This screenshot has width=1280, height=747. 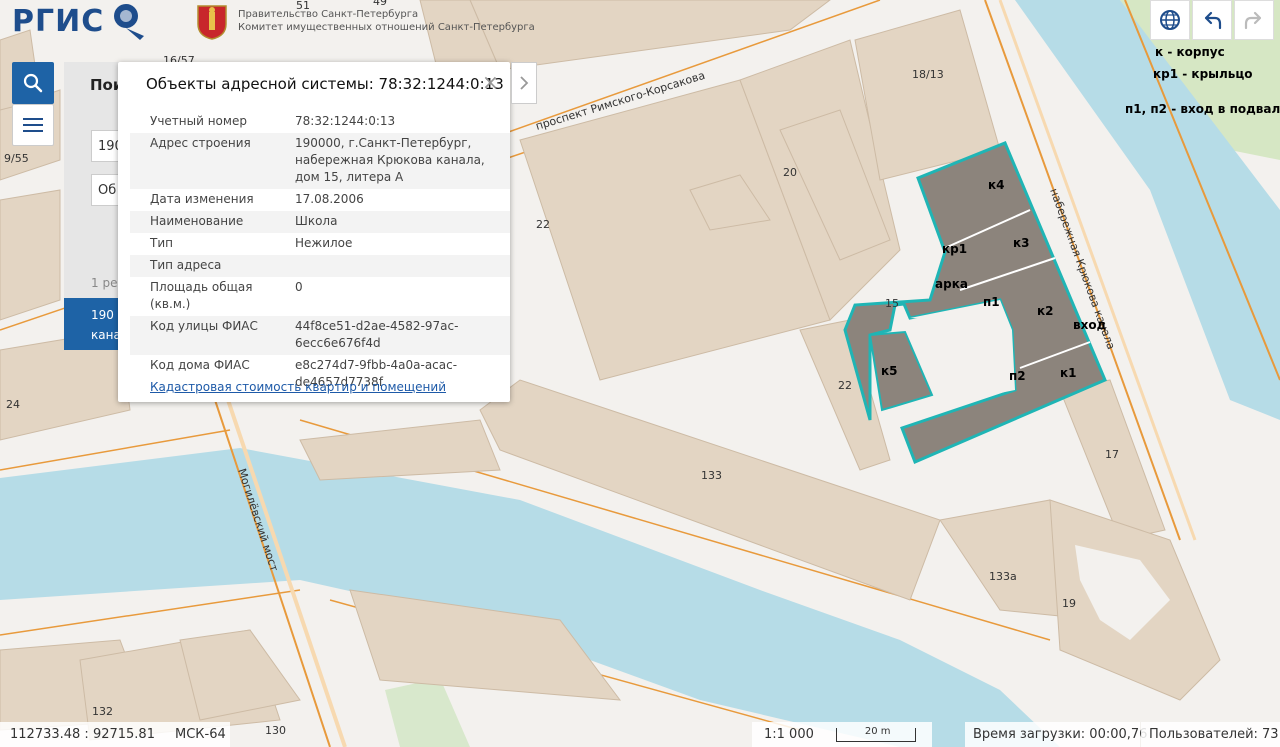 I want to click on house-number: 15, so click(x=892, y=303).